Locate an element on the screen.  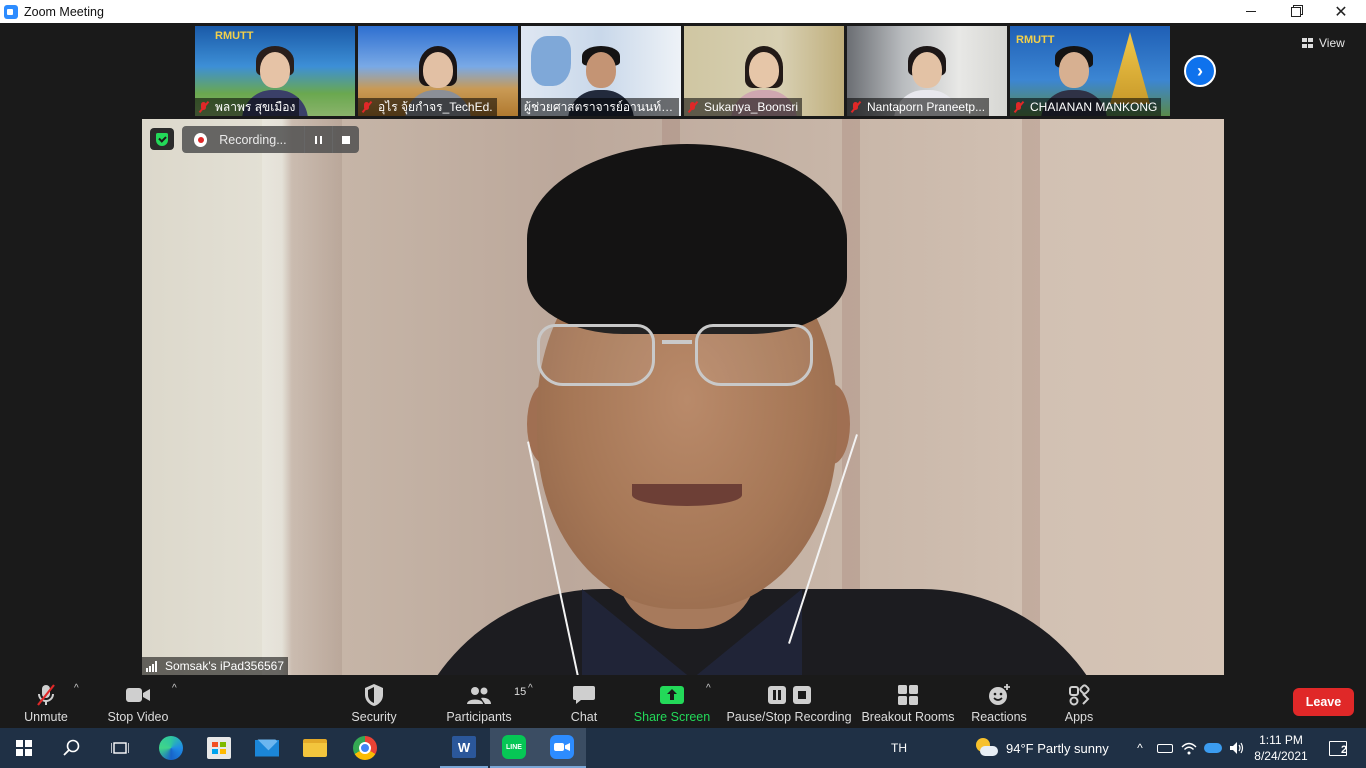
security-button: Security is located at coordinates (374, 702).